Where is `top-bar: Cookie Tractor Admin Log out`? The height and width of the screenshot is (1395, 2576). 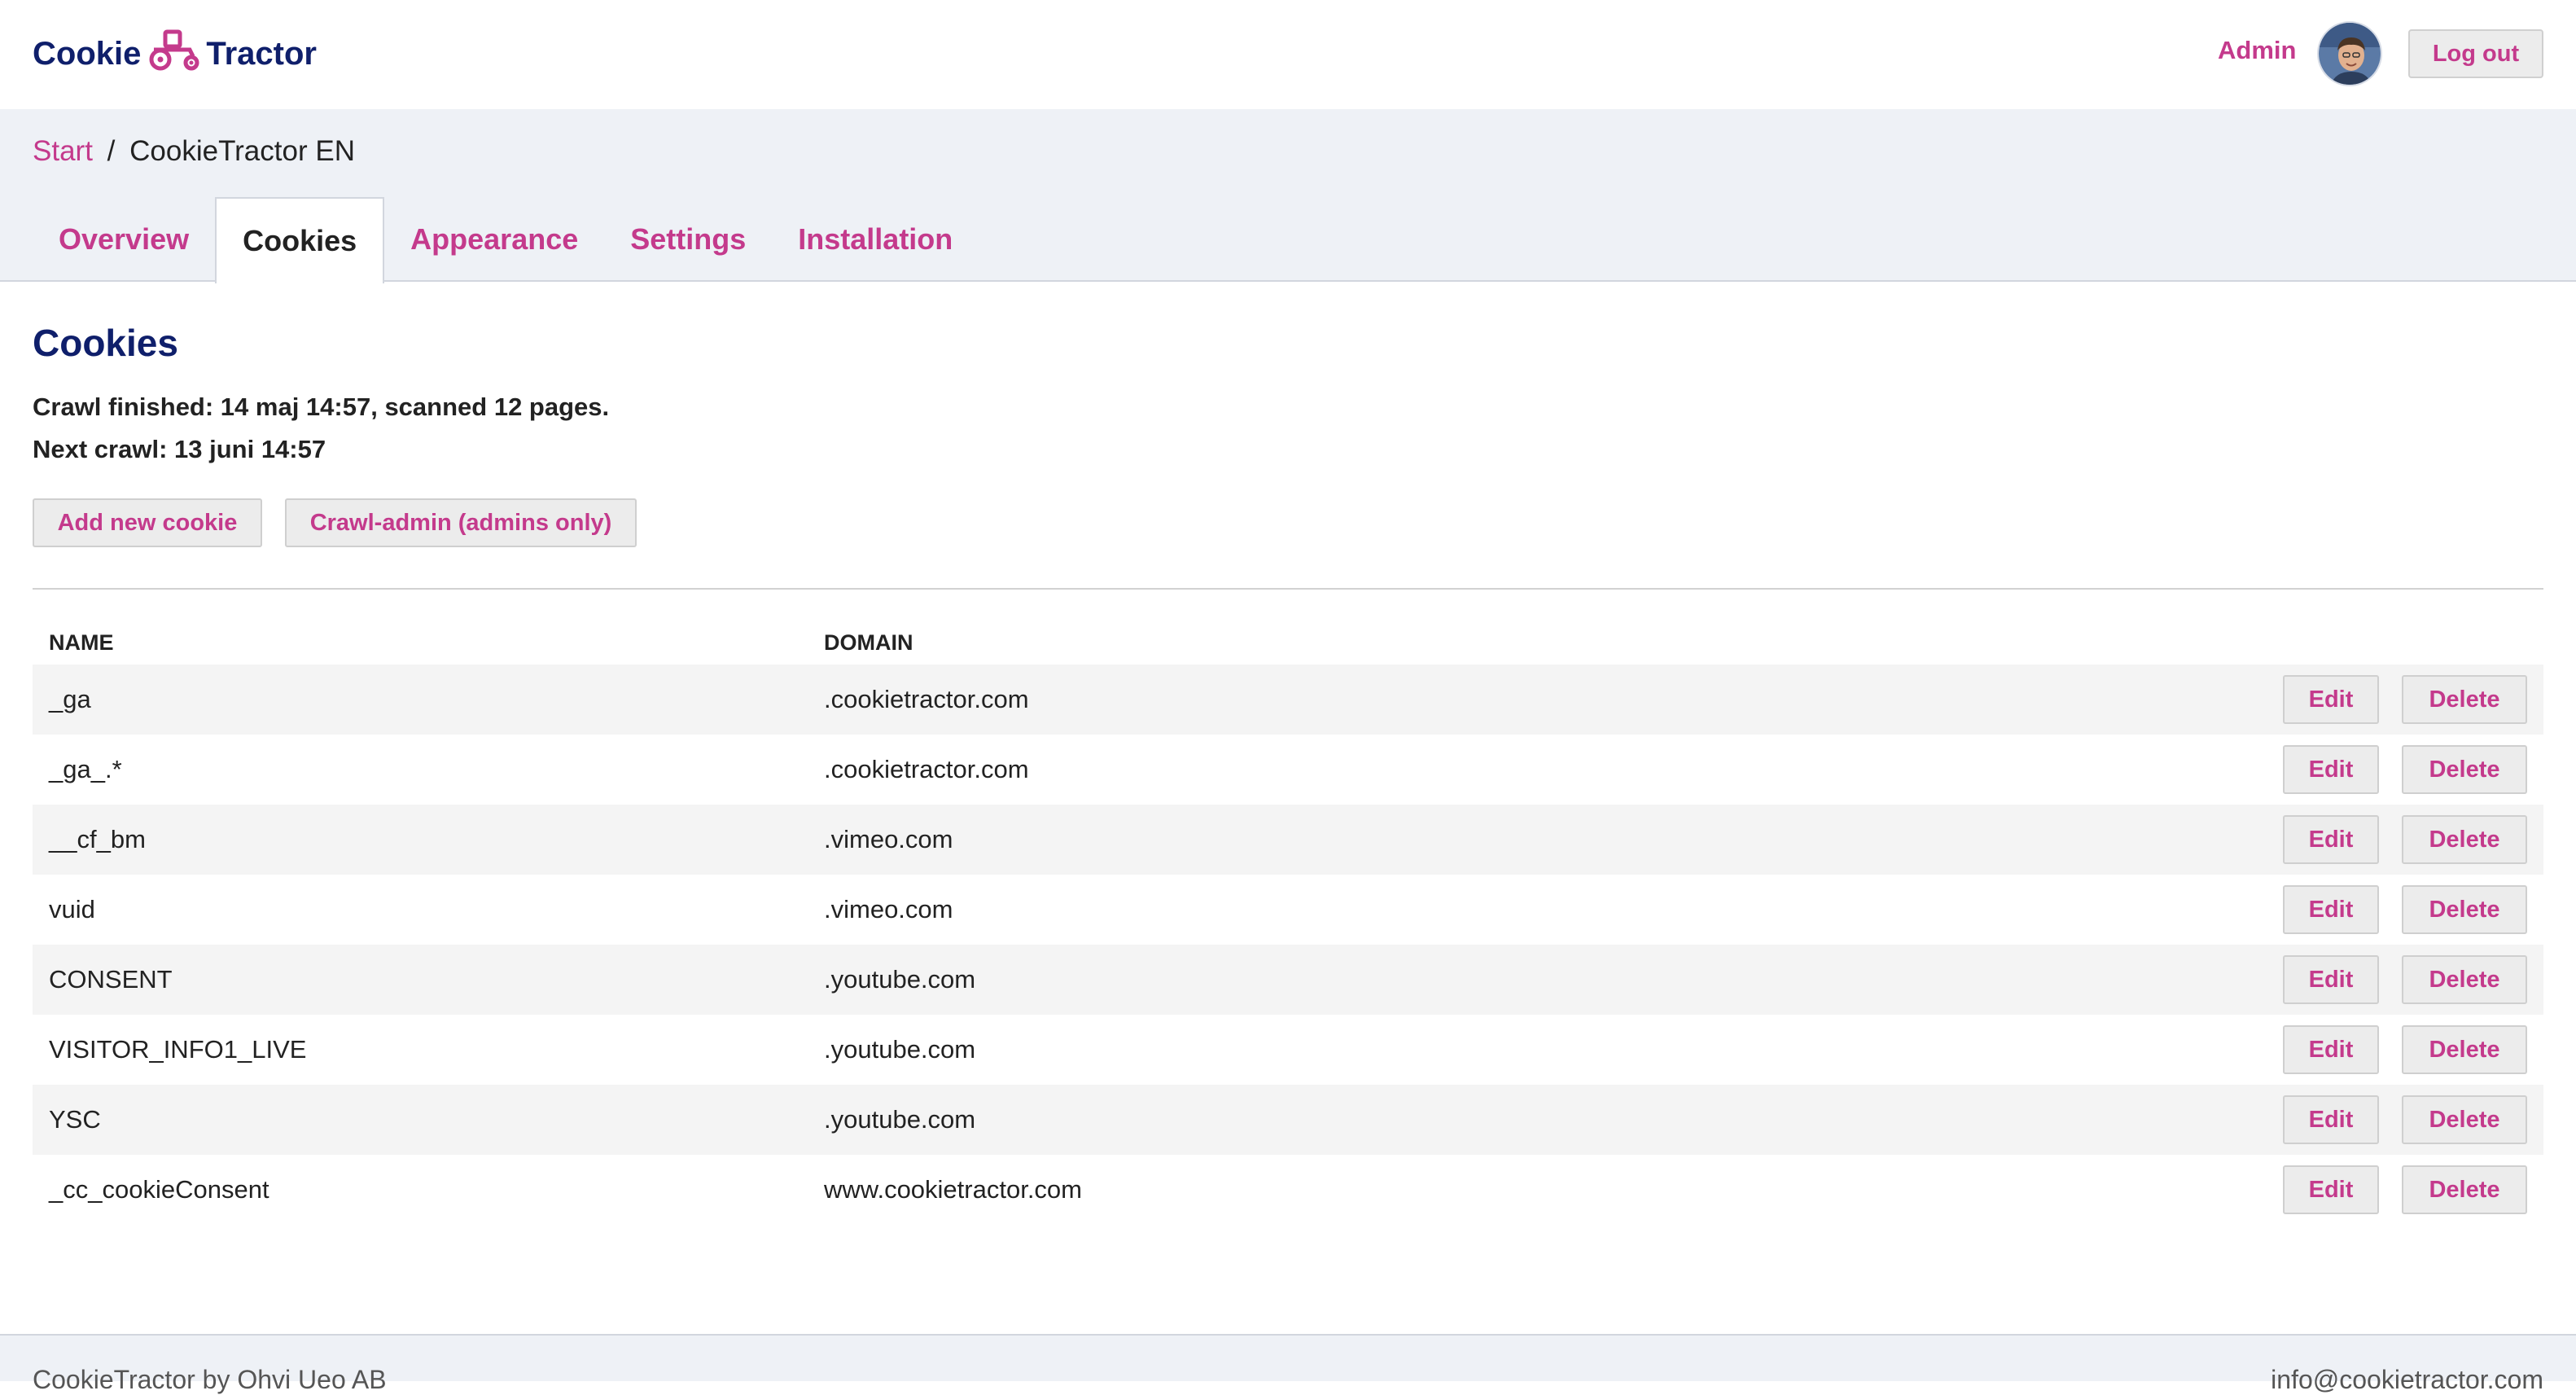
top-bar: Cookie Tractor Admin Log out is located at coordinates (1288, 54).